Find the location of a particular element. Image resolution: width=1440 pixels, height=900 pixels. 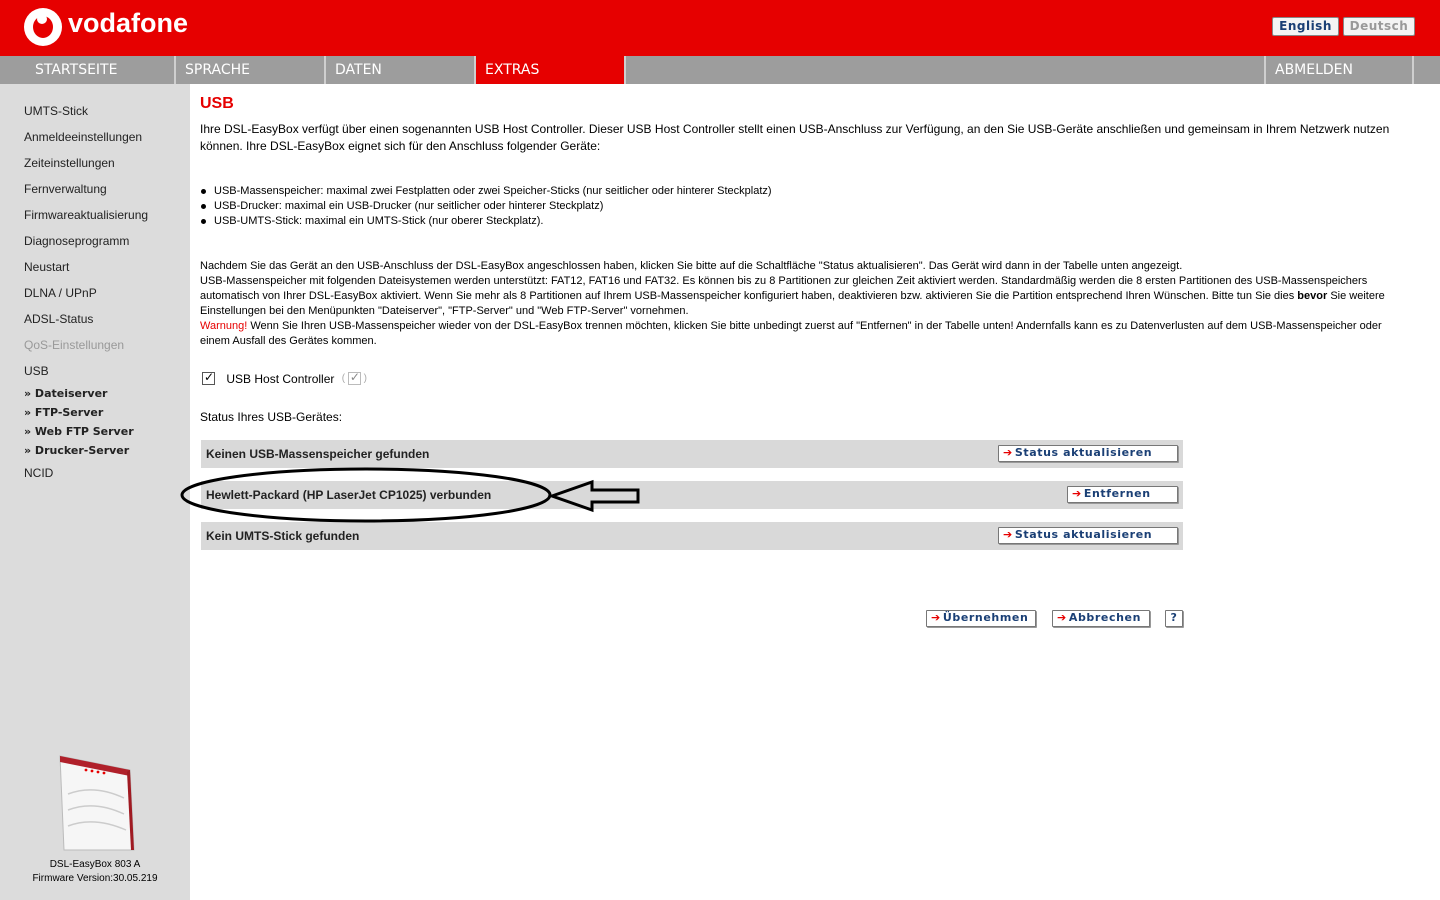

nav-extras: EXTRAS is located at coordinates (551, 70).